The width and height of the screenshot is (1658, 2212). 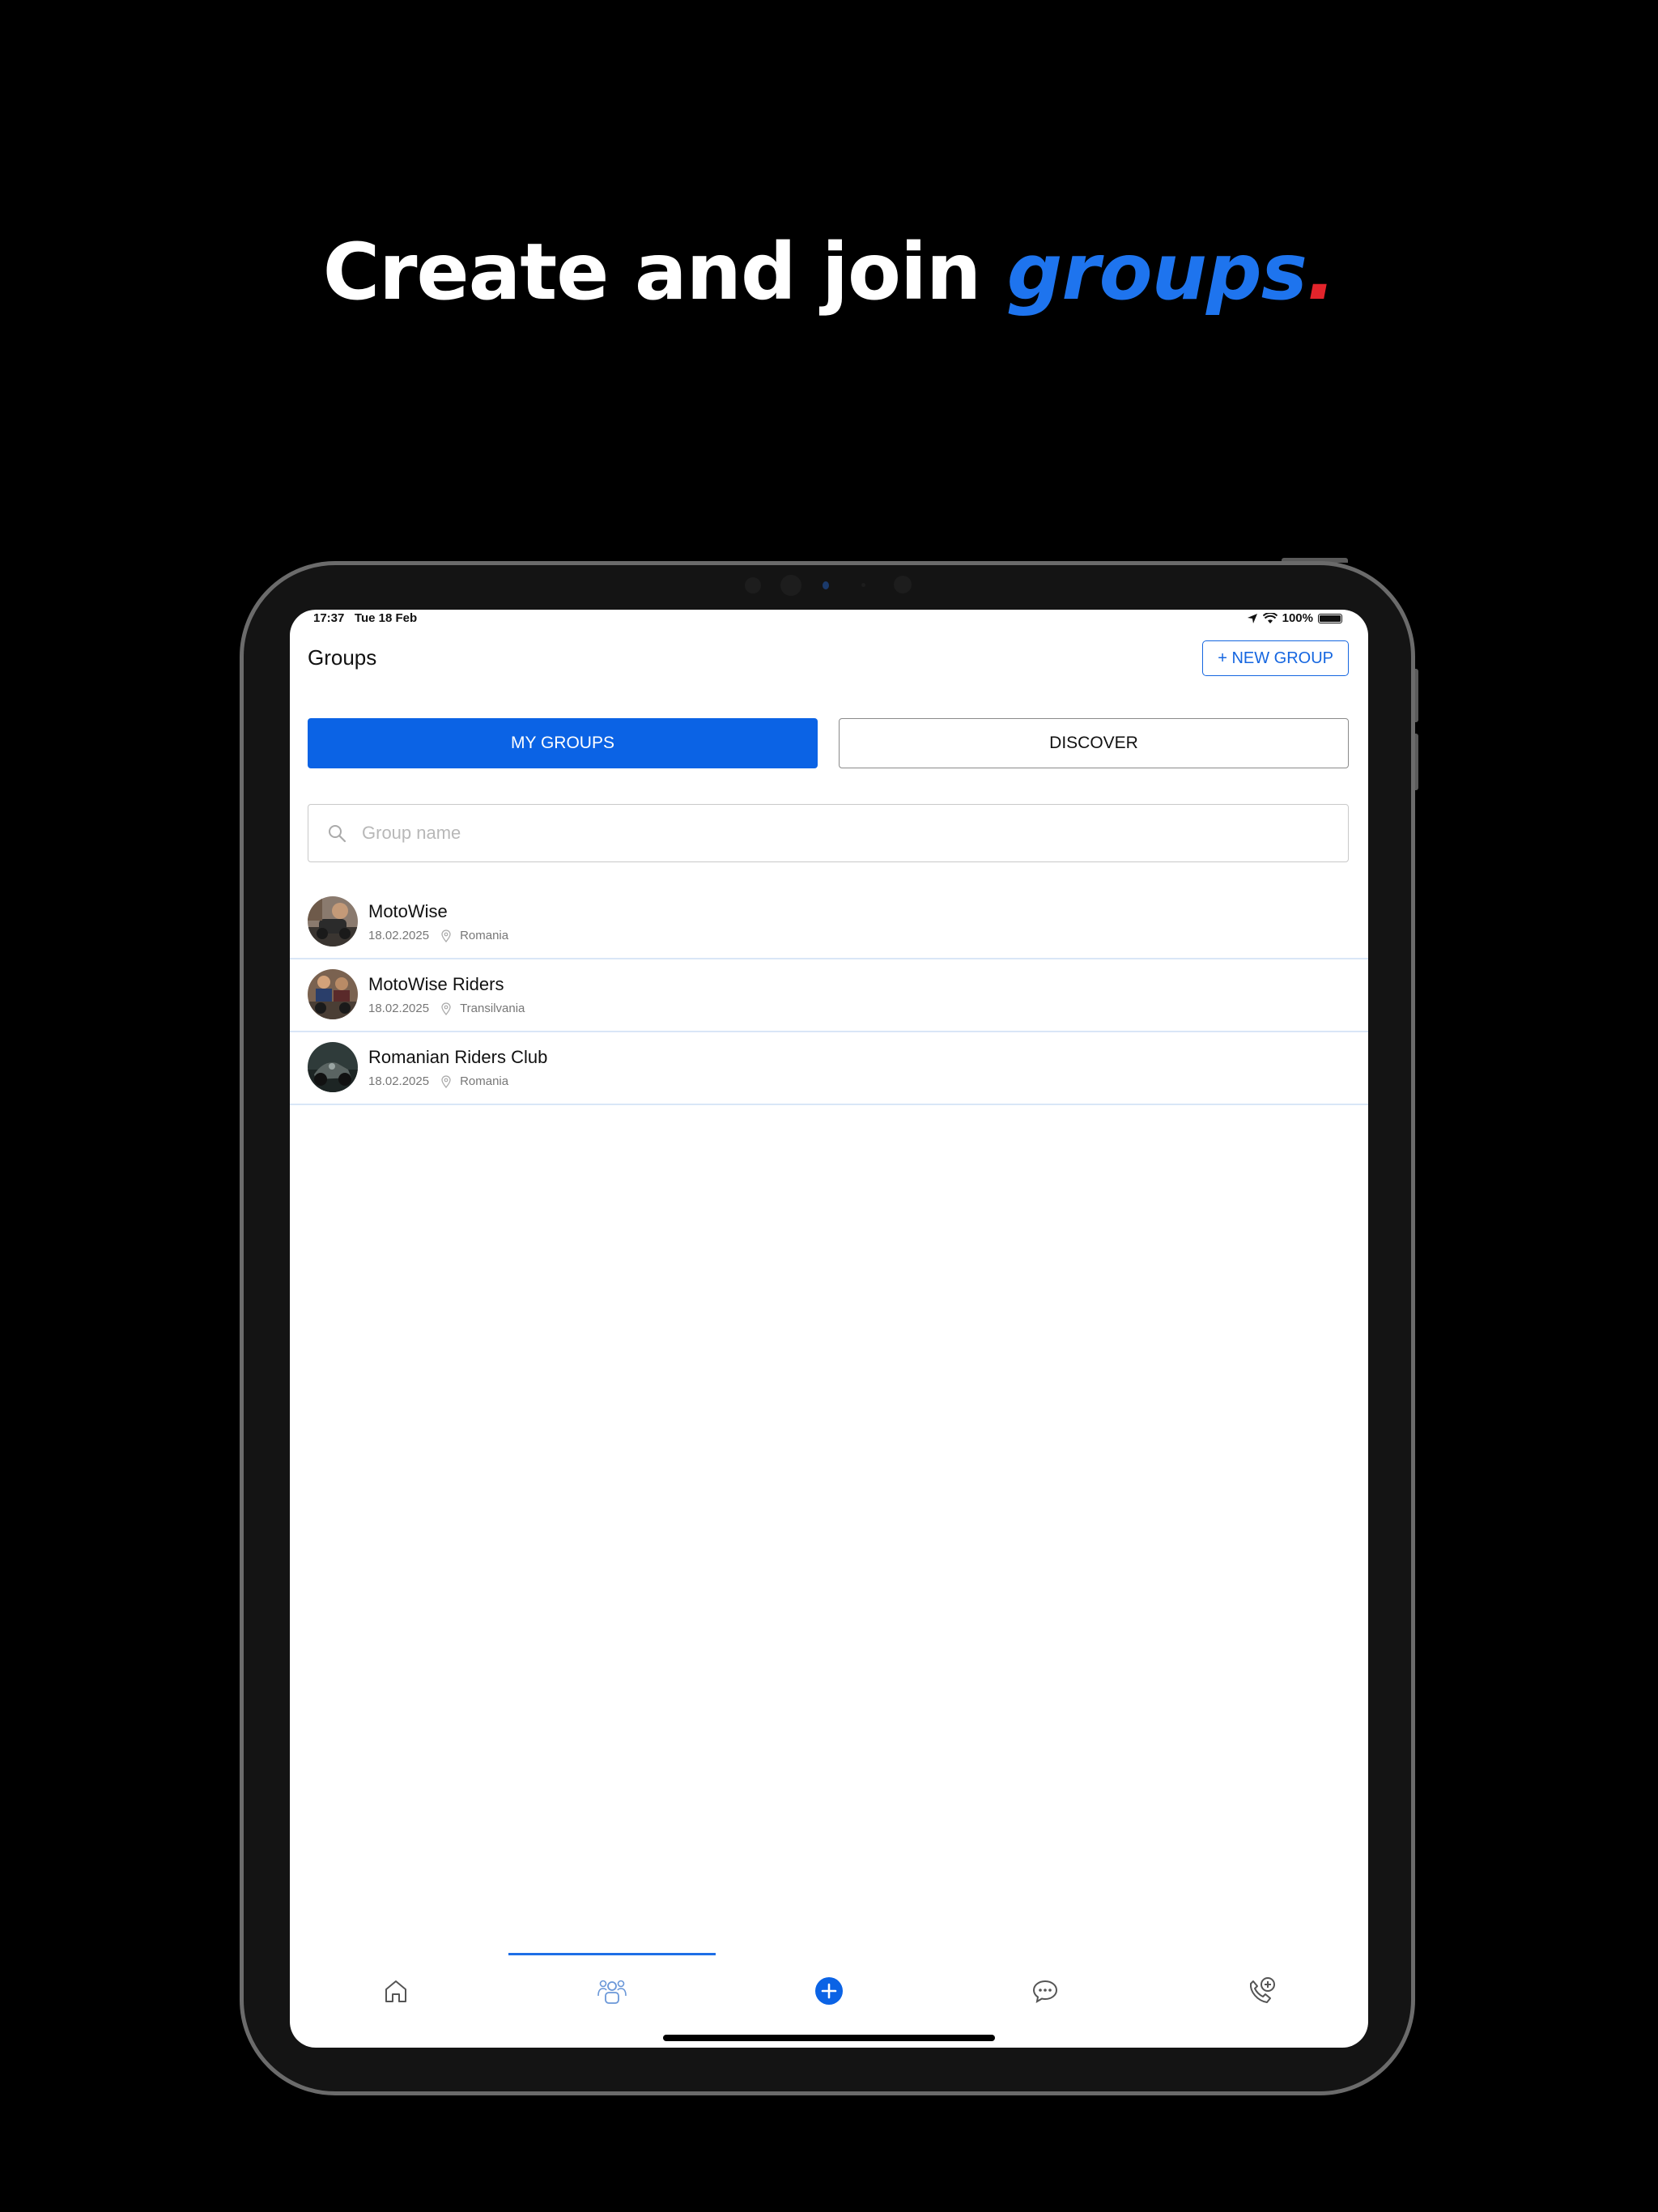 I want to click on nav-groups, so click(x=612, y=1991).